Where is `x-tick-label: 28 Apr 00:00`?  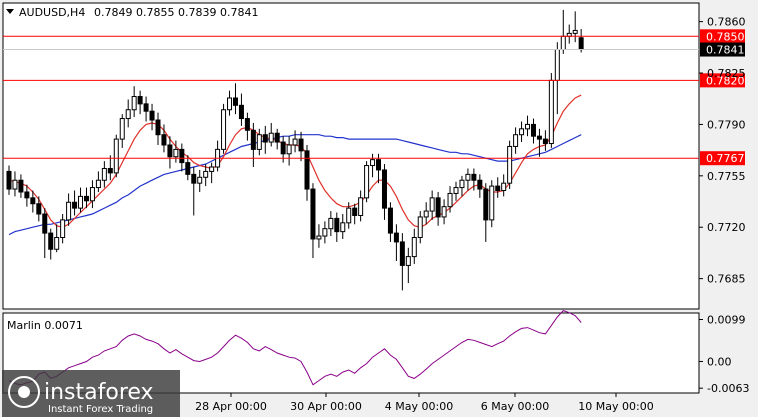
x-tick-label: 28 Apr 00:00 is located at coordinates (231, 406).